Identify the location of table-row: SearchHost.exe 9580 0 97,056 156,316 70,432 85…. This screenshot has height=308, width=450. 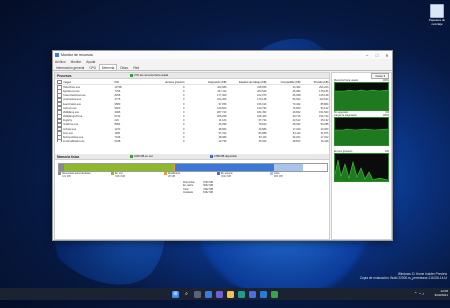
(192, 104).